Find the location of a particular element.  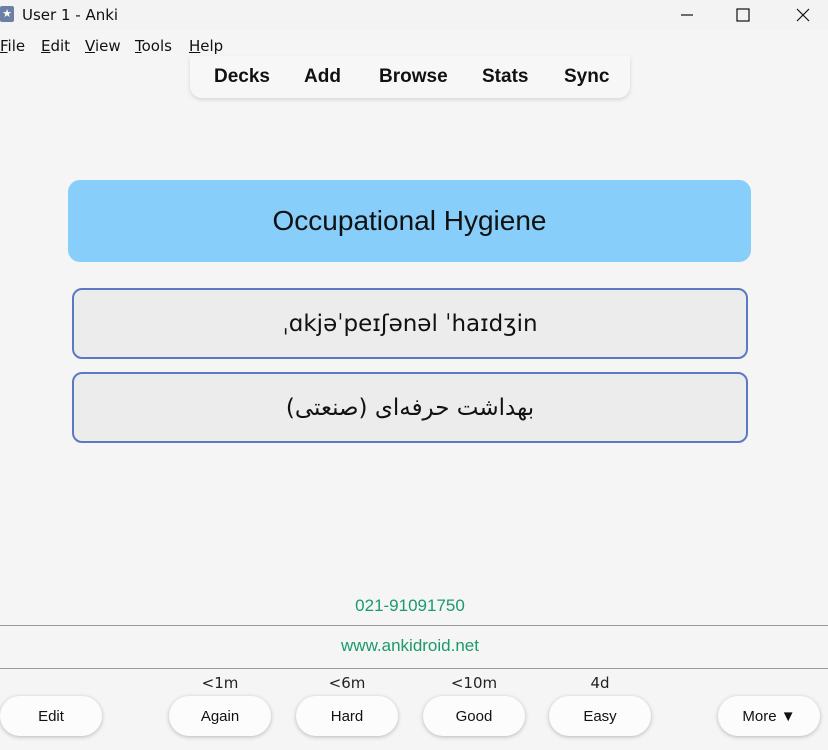

card-website-link: www.ankidroid.net is located at coordinates (410, 646).